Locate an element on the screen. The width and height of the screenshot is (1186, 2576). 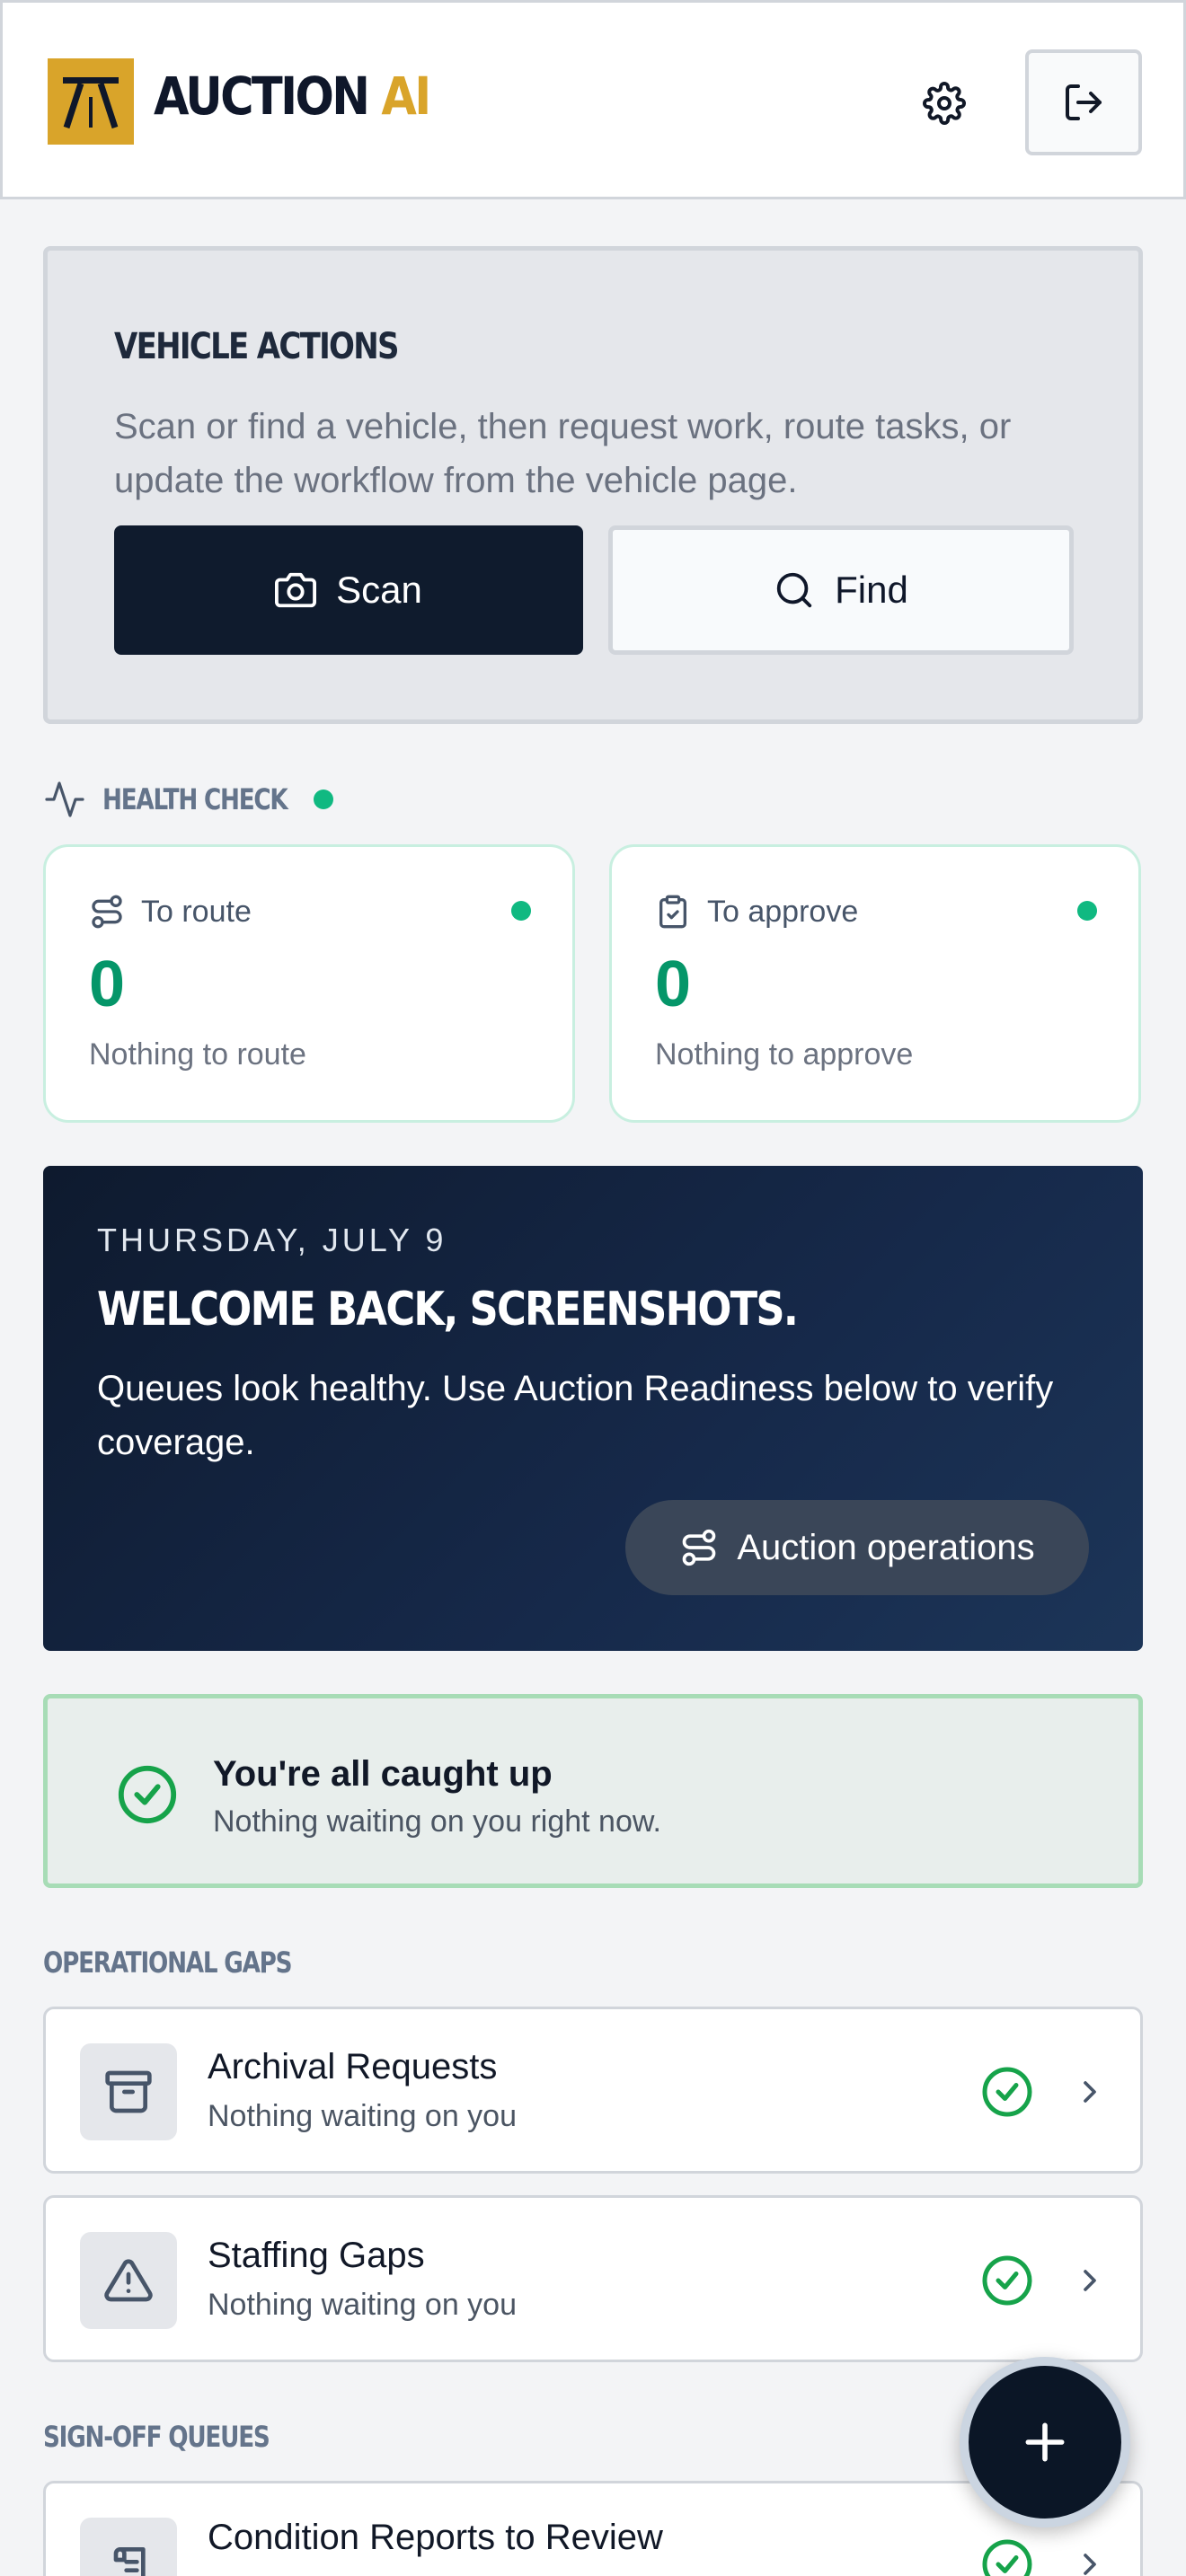
to-route-title: To route is located at coordinates (196, 911).